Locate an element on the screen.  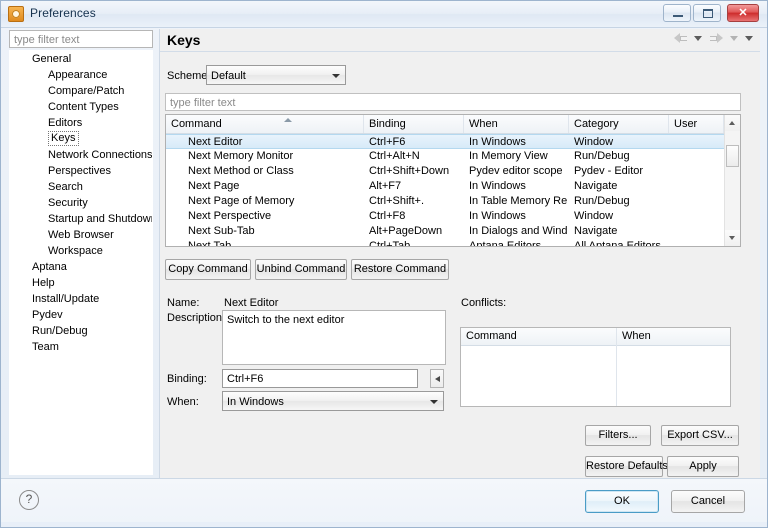
cell-command: Next Page of Memory is located at coordinates (241, 201).